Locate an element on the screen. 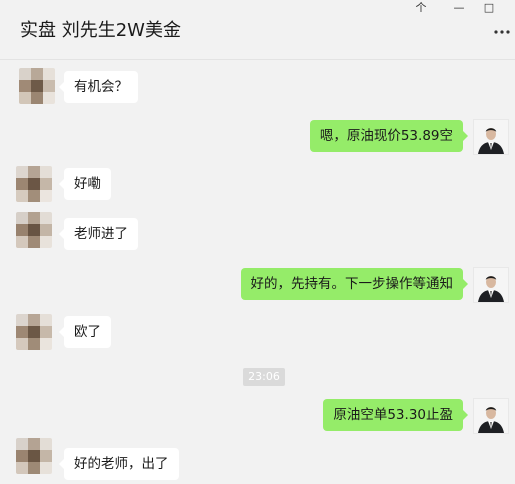 Image resolution: width=515 pixels, height=484 pixels. message-bubble: 原油空单53.30止盈 is located at coordinates (395, 415).